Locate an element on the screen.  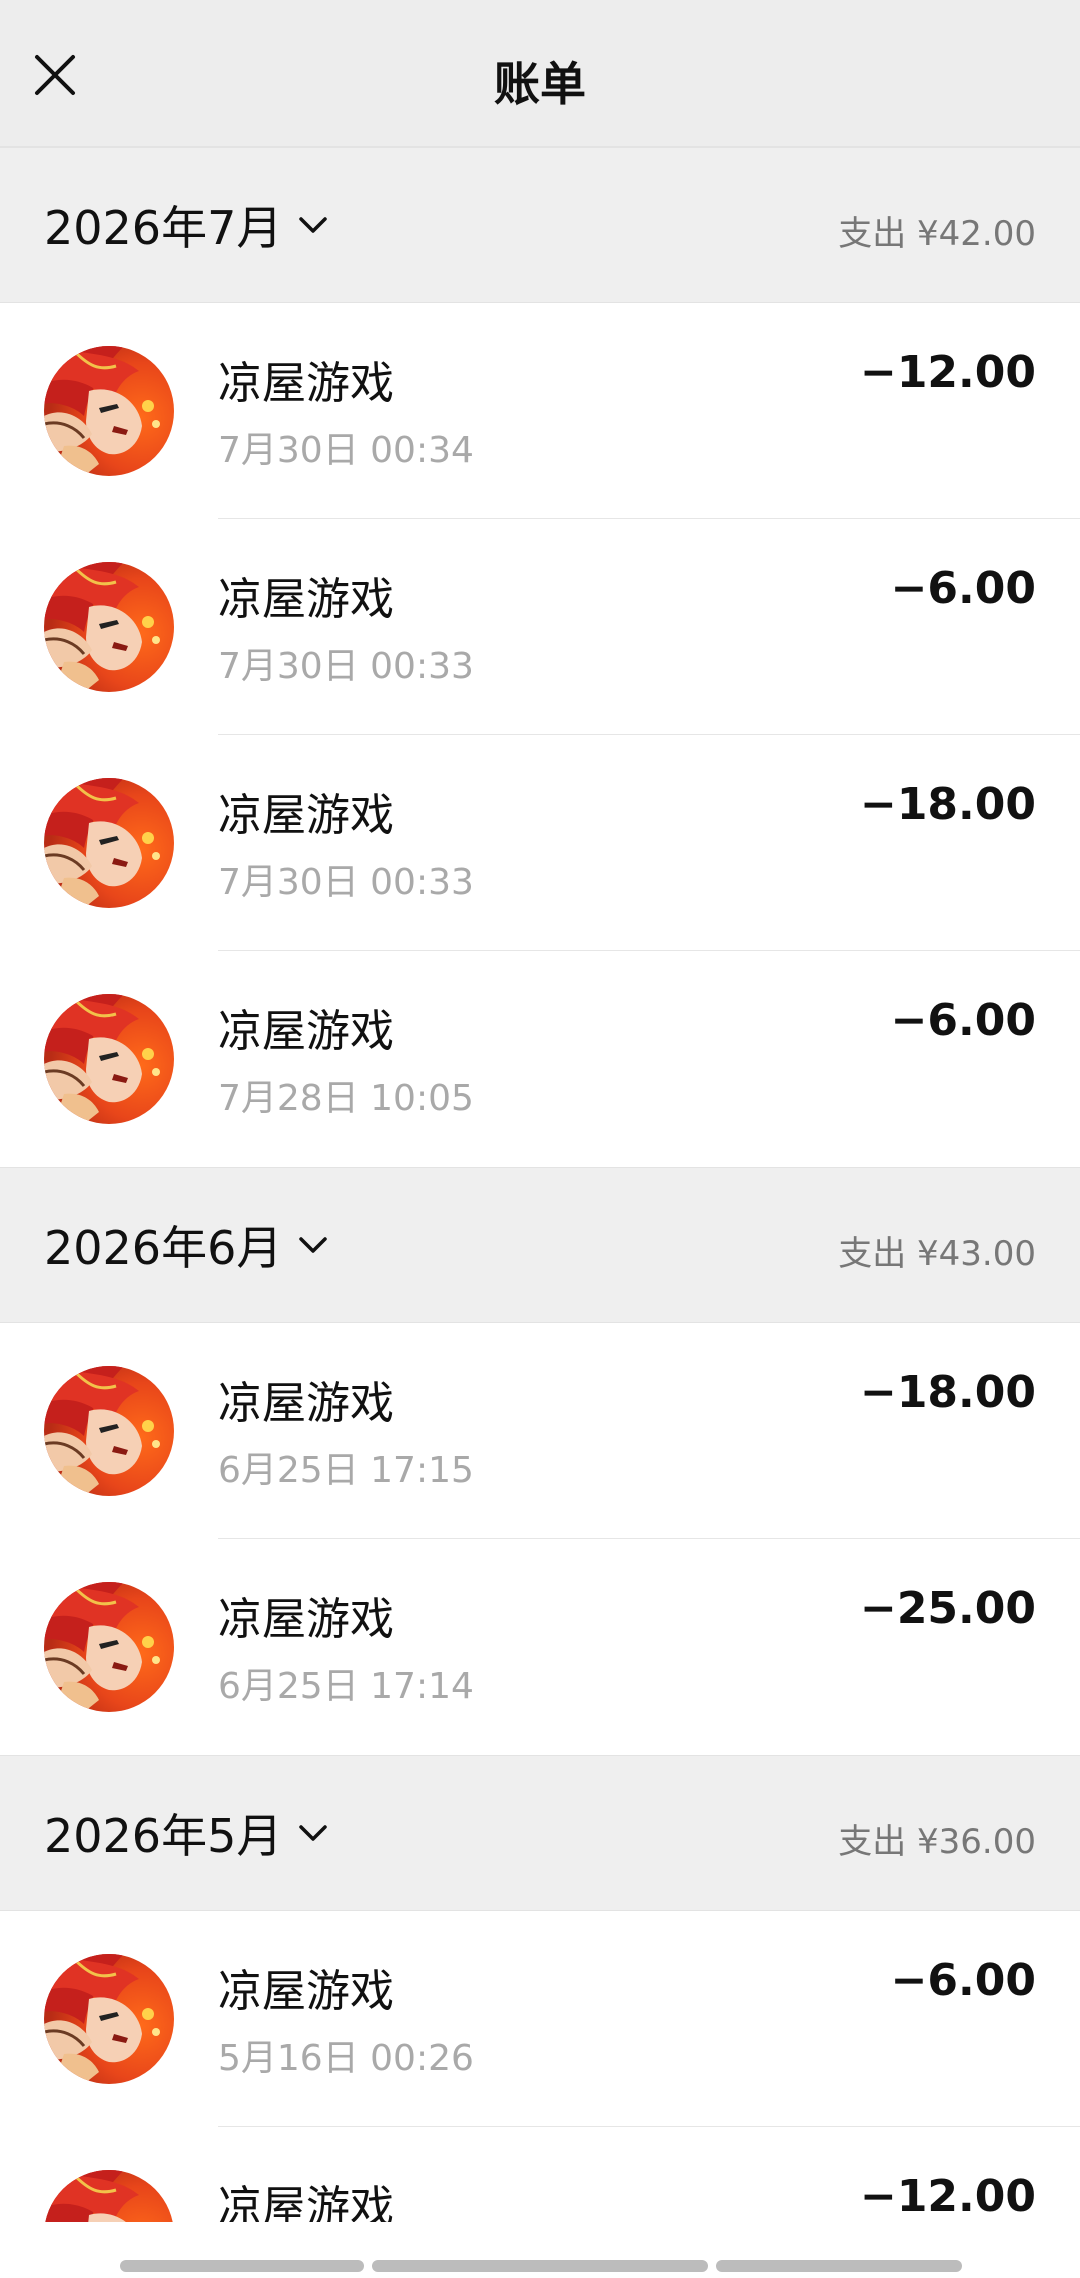
month-header-may: 2026年5月 支出 ¥36.00 is located at coordinates (540, 1833).